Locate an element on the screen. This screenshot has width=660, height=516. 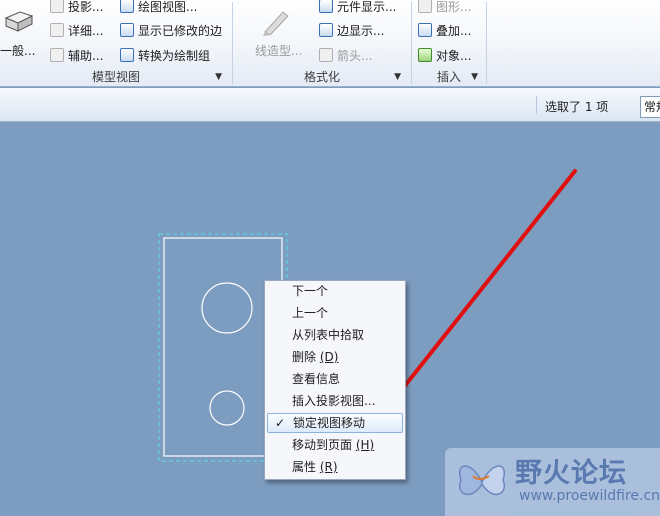
auxiliary-icon is located at coordinates (57, 55).